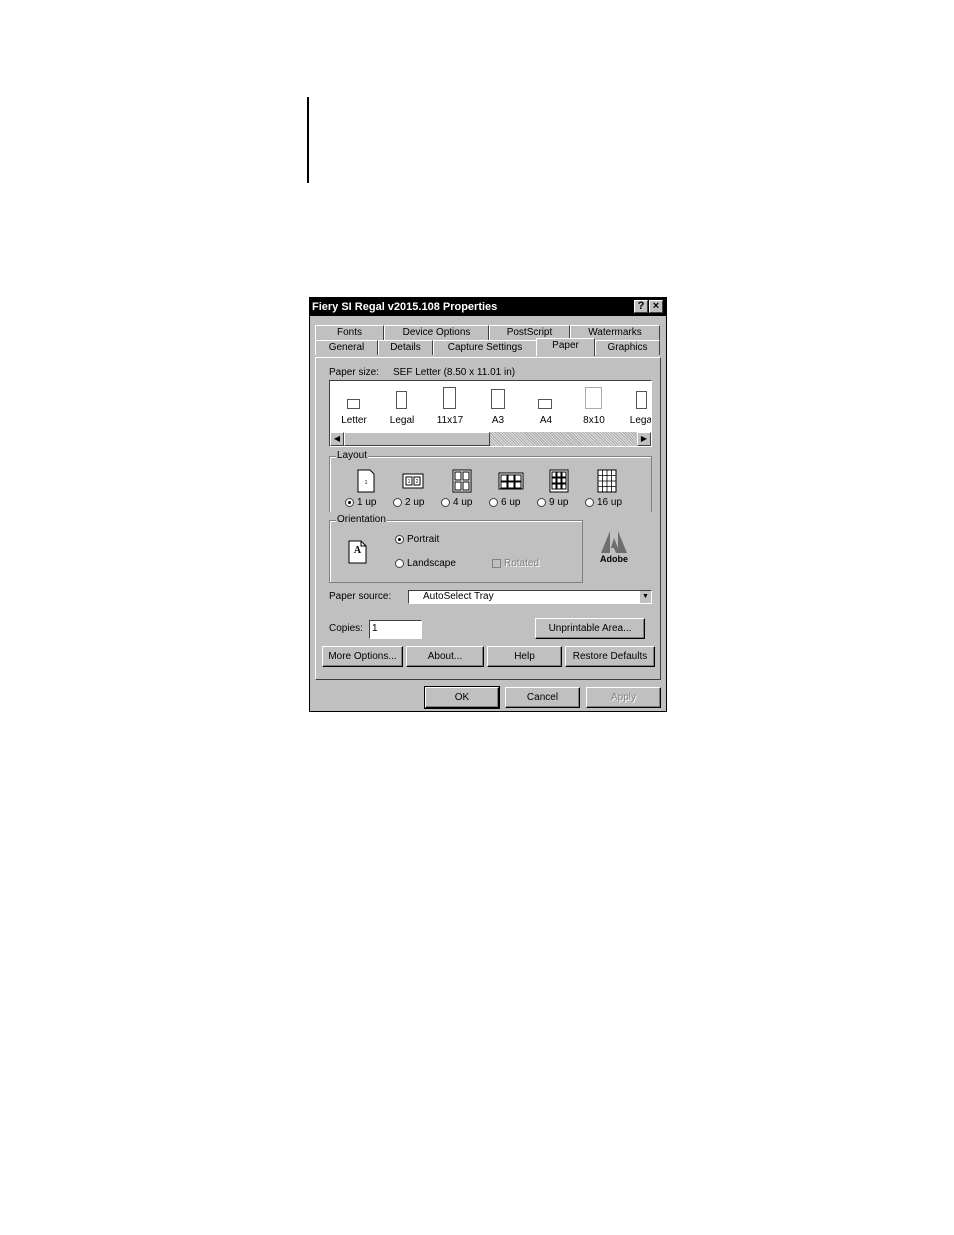  I want to click on horizontal-scrollbar: ◀ ▶, so click(490, 439).